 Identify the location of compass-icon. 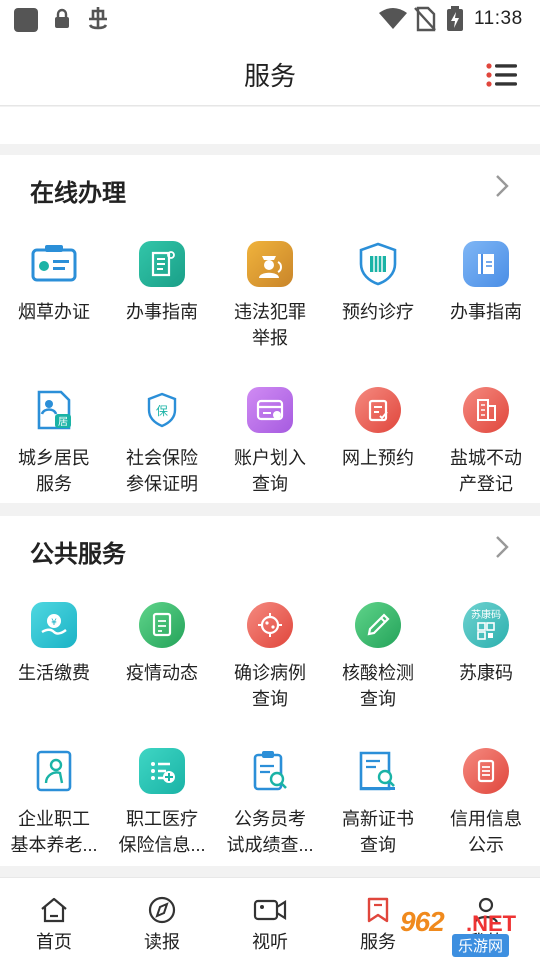
(162, 910).